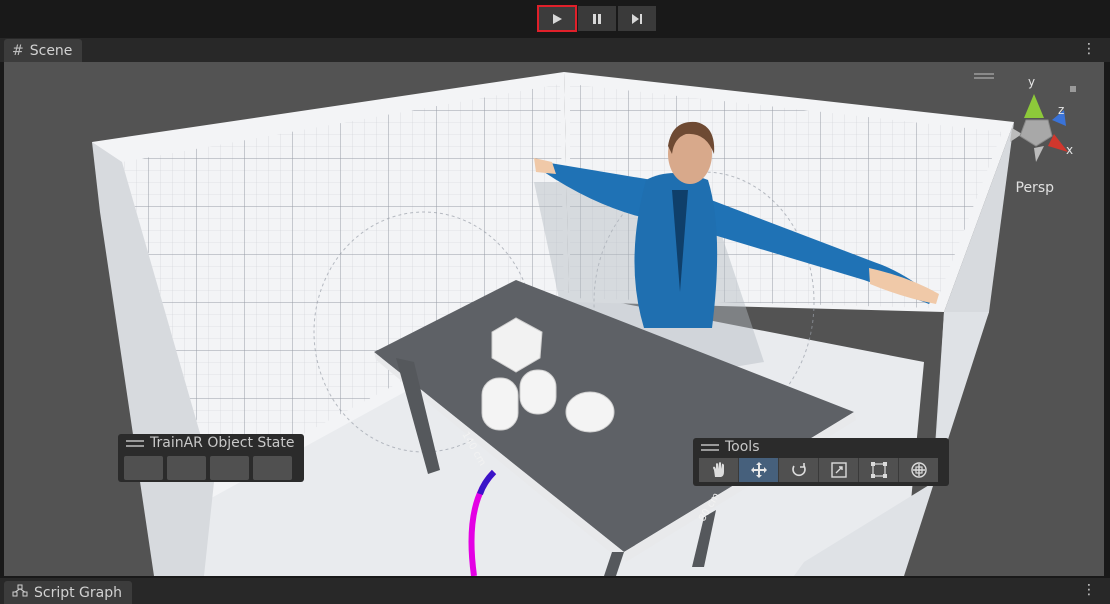  Describe the element at coordinates (222, 443) in the screenshot. I see `object-state-title: TrainAR Object State` at that location.